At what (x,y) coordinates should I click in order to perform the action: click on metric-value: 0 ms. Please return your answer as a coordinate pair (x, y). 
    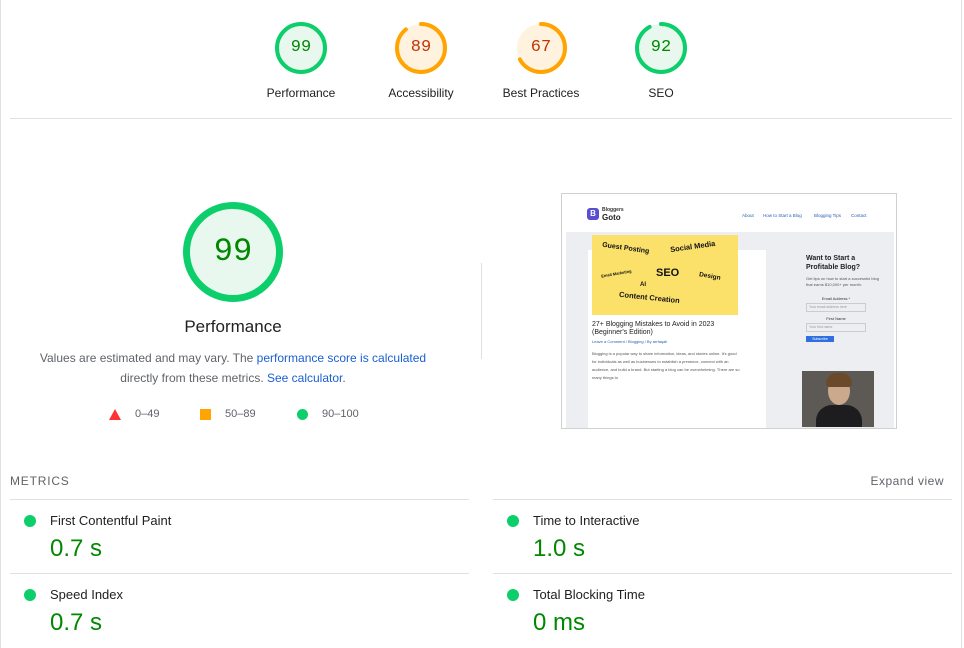
    Looking at the image, I should click on (559, 622).